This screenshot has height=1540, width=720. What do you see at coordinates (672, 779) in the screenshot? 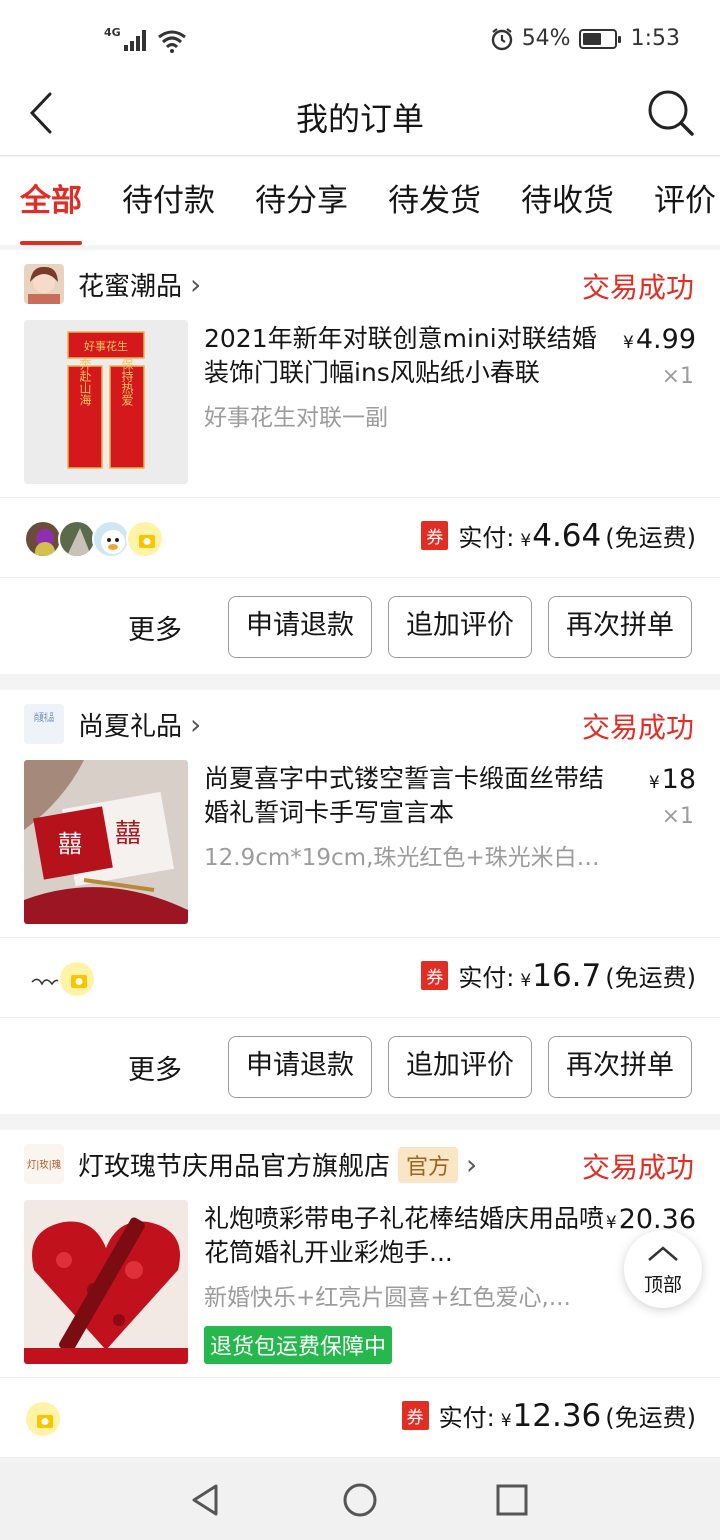
I see `product-price: ¥18` at bounding box center [672, 779].